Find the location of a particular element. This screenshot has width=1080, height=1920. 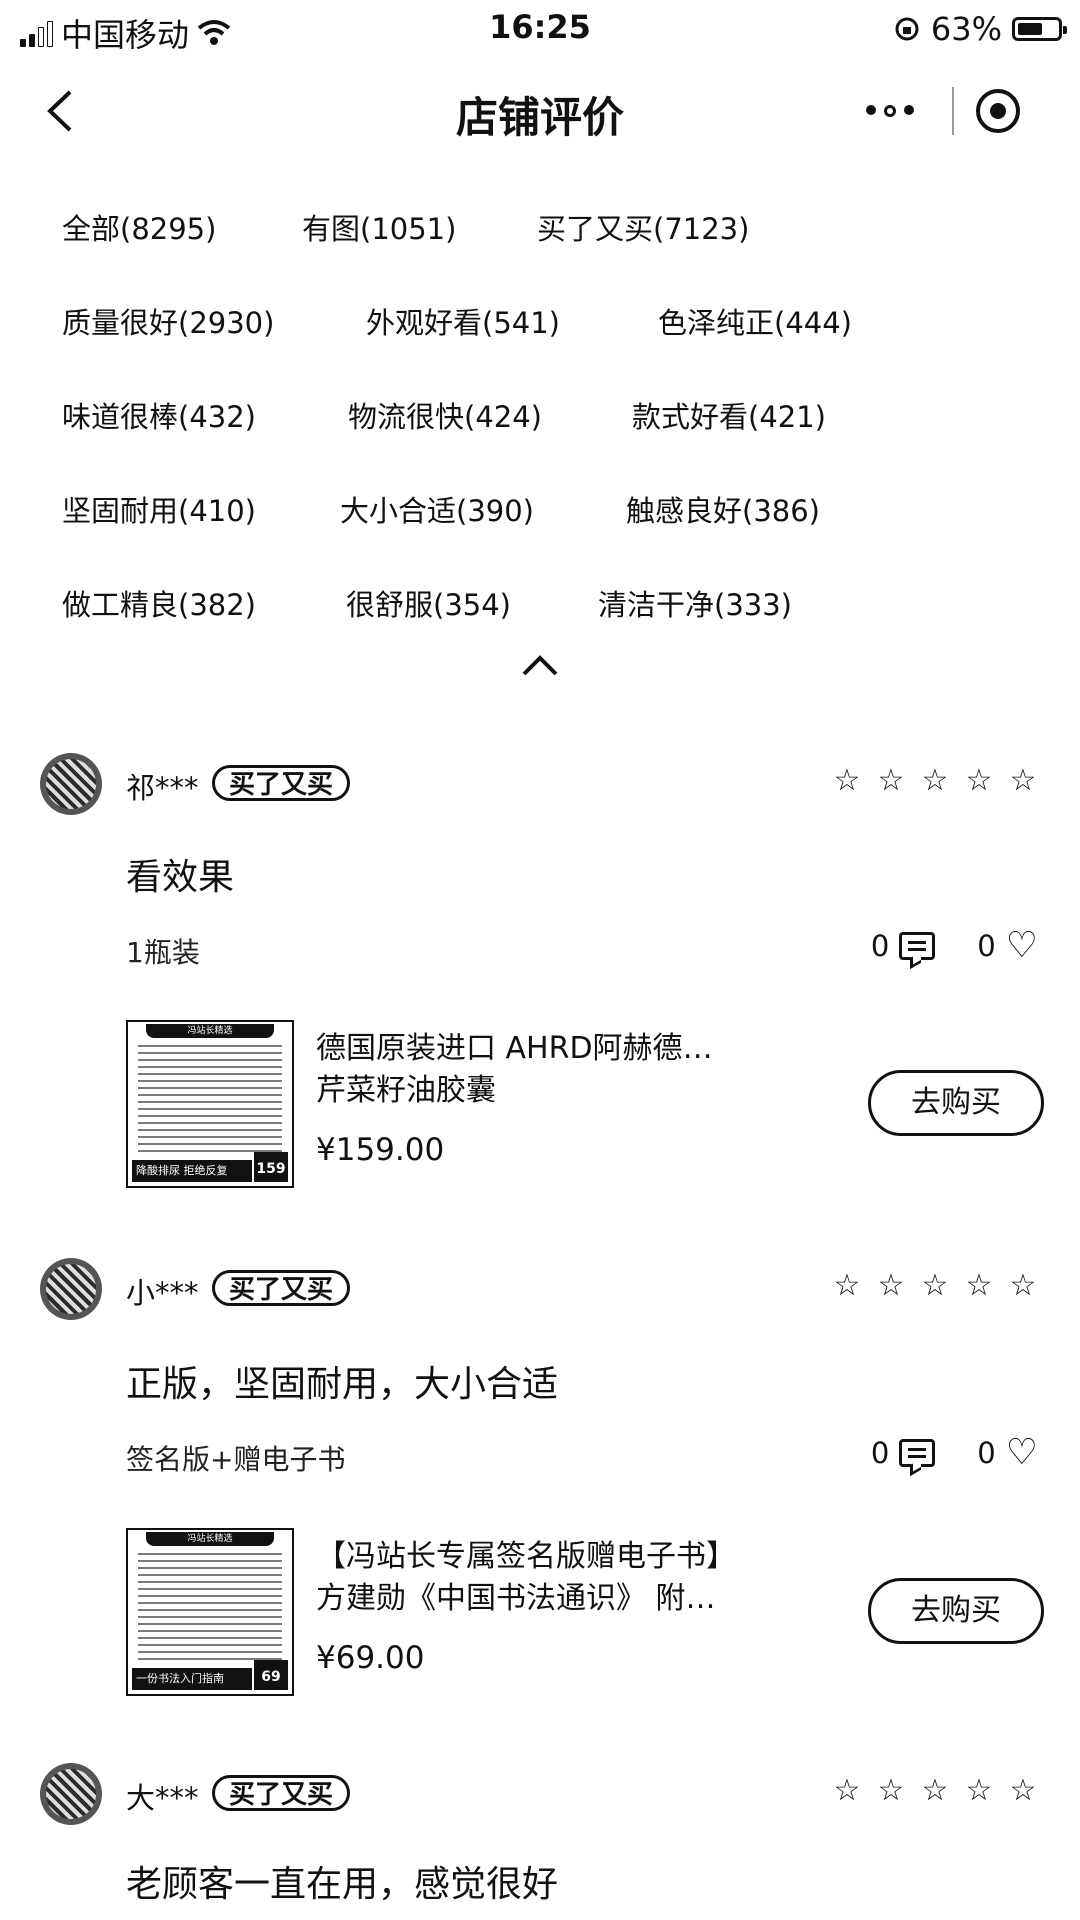

product-title-line: 德国原装进口 AHRD阿赫德鲣鱼 is located at coordinates (526, 1048).